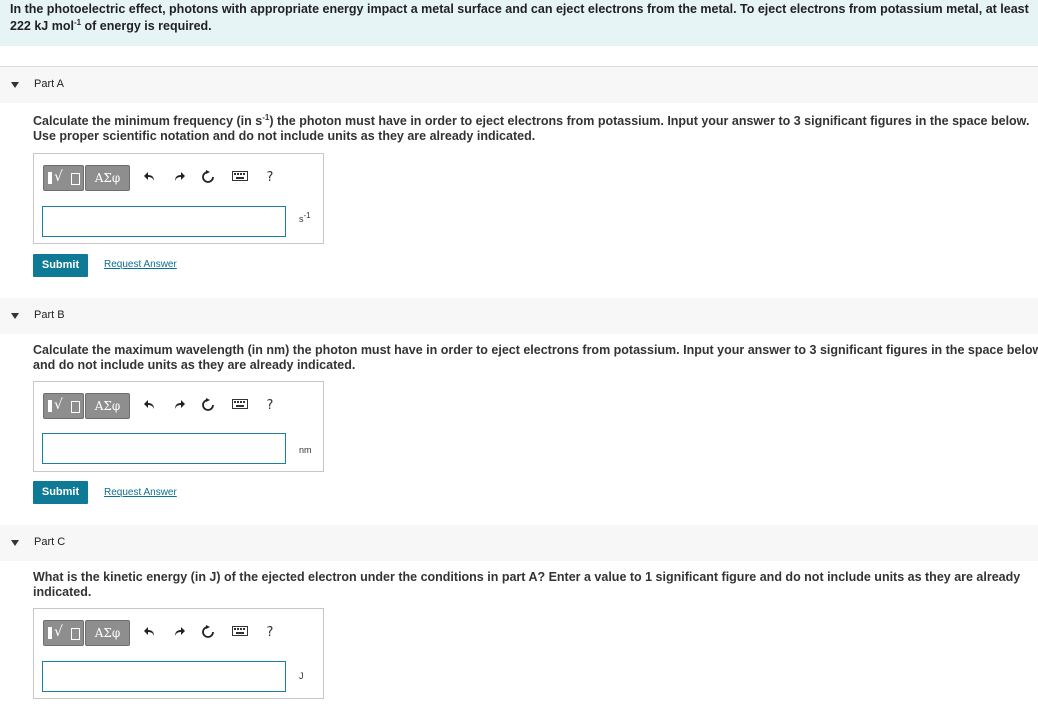  Describe the element at coordinates (519, 543) in the screenshot. I see `part-c-header: Part C` at that location.